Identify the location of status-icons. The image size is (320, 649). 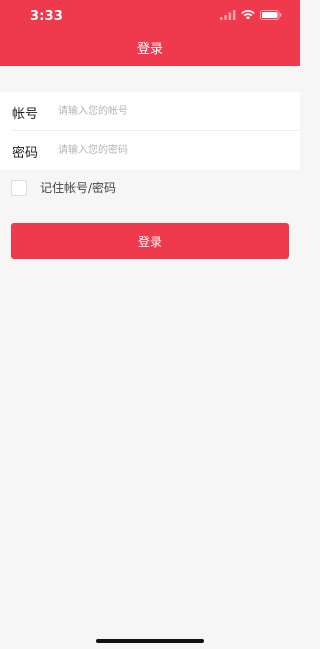
(251, 15).